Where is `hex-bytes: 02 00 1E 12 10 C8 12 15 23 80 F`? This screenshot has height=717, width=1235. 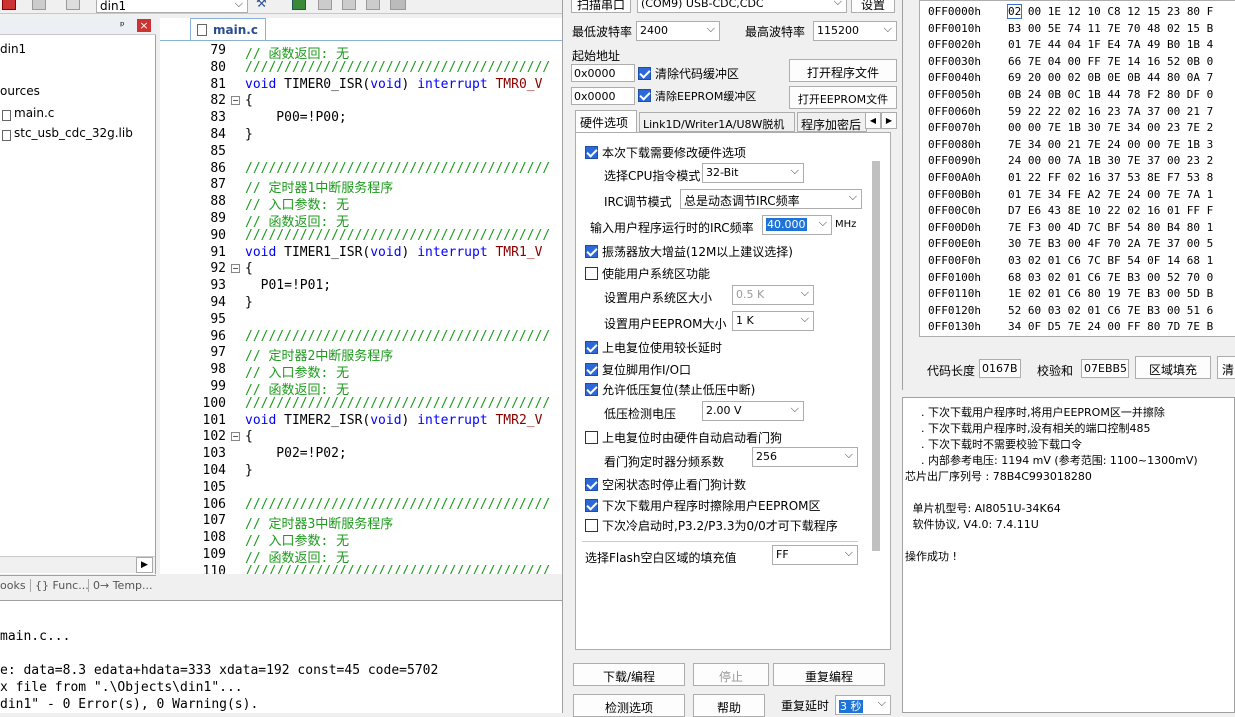 hex-bytes: 02 00 1E 12 10 C8 12 15 23 80 F is located at coordinates (1109, 12).